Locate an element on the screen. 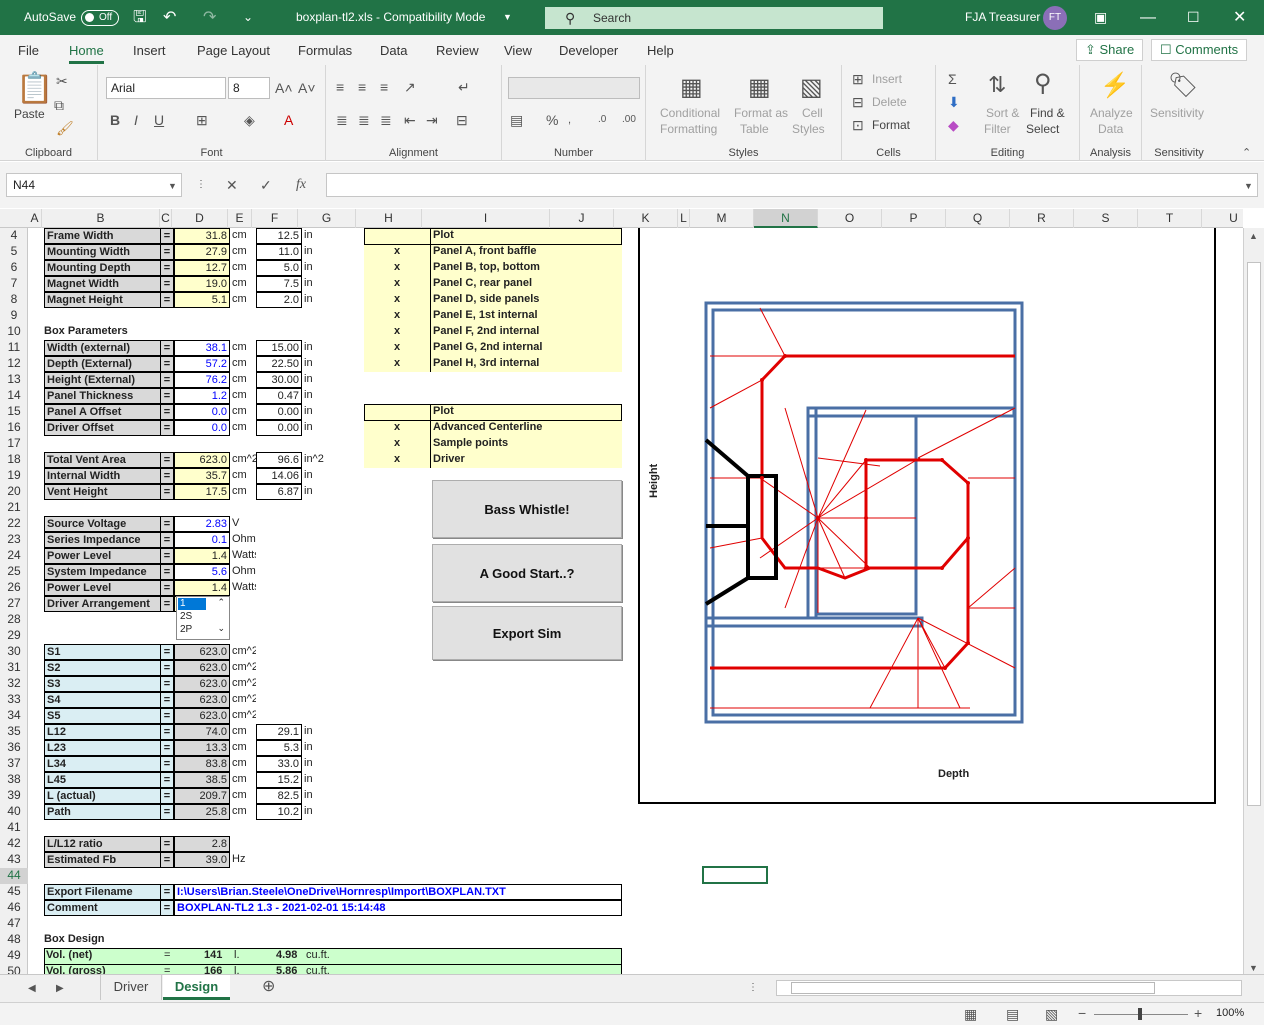 This screenshot has height=1025, width=1264. row-header: 49 is located at coordinates (14, 956).